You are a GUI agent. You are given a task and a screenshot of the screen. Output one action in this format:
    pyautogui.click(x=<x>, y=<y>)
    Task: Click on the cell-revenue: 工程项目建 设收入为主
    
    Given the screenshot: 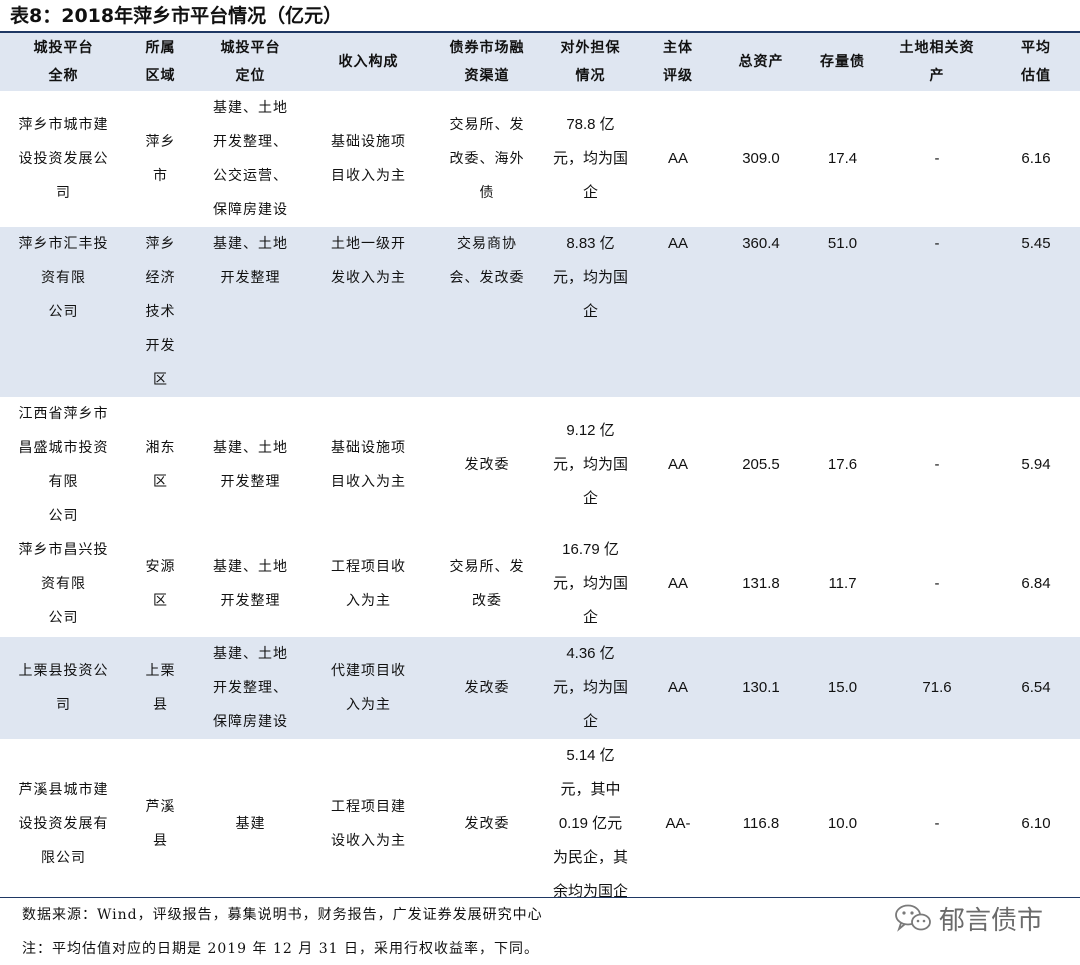 What is the action you would take?
    pyautogui.click(x=368, y=824)
    